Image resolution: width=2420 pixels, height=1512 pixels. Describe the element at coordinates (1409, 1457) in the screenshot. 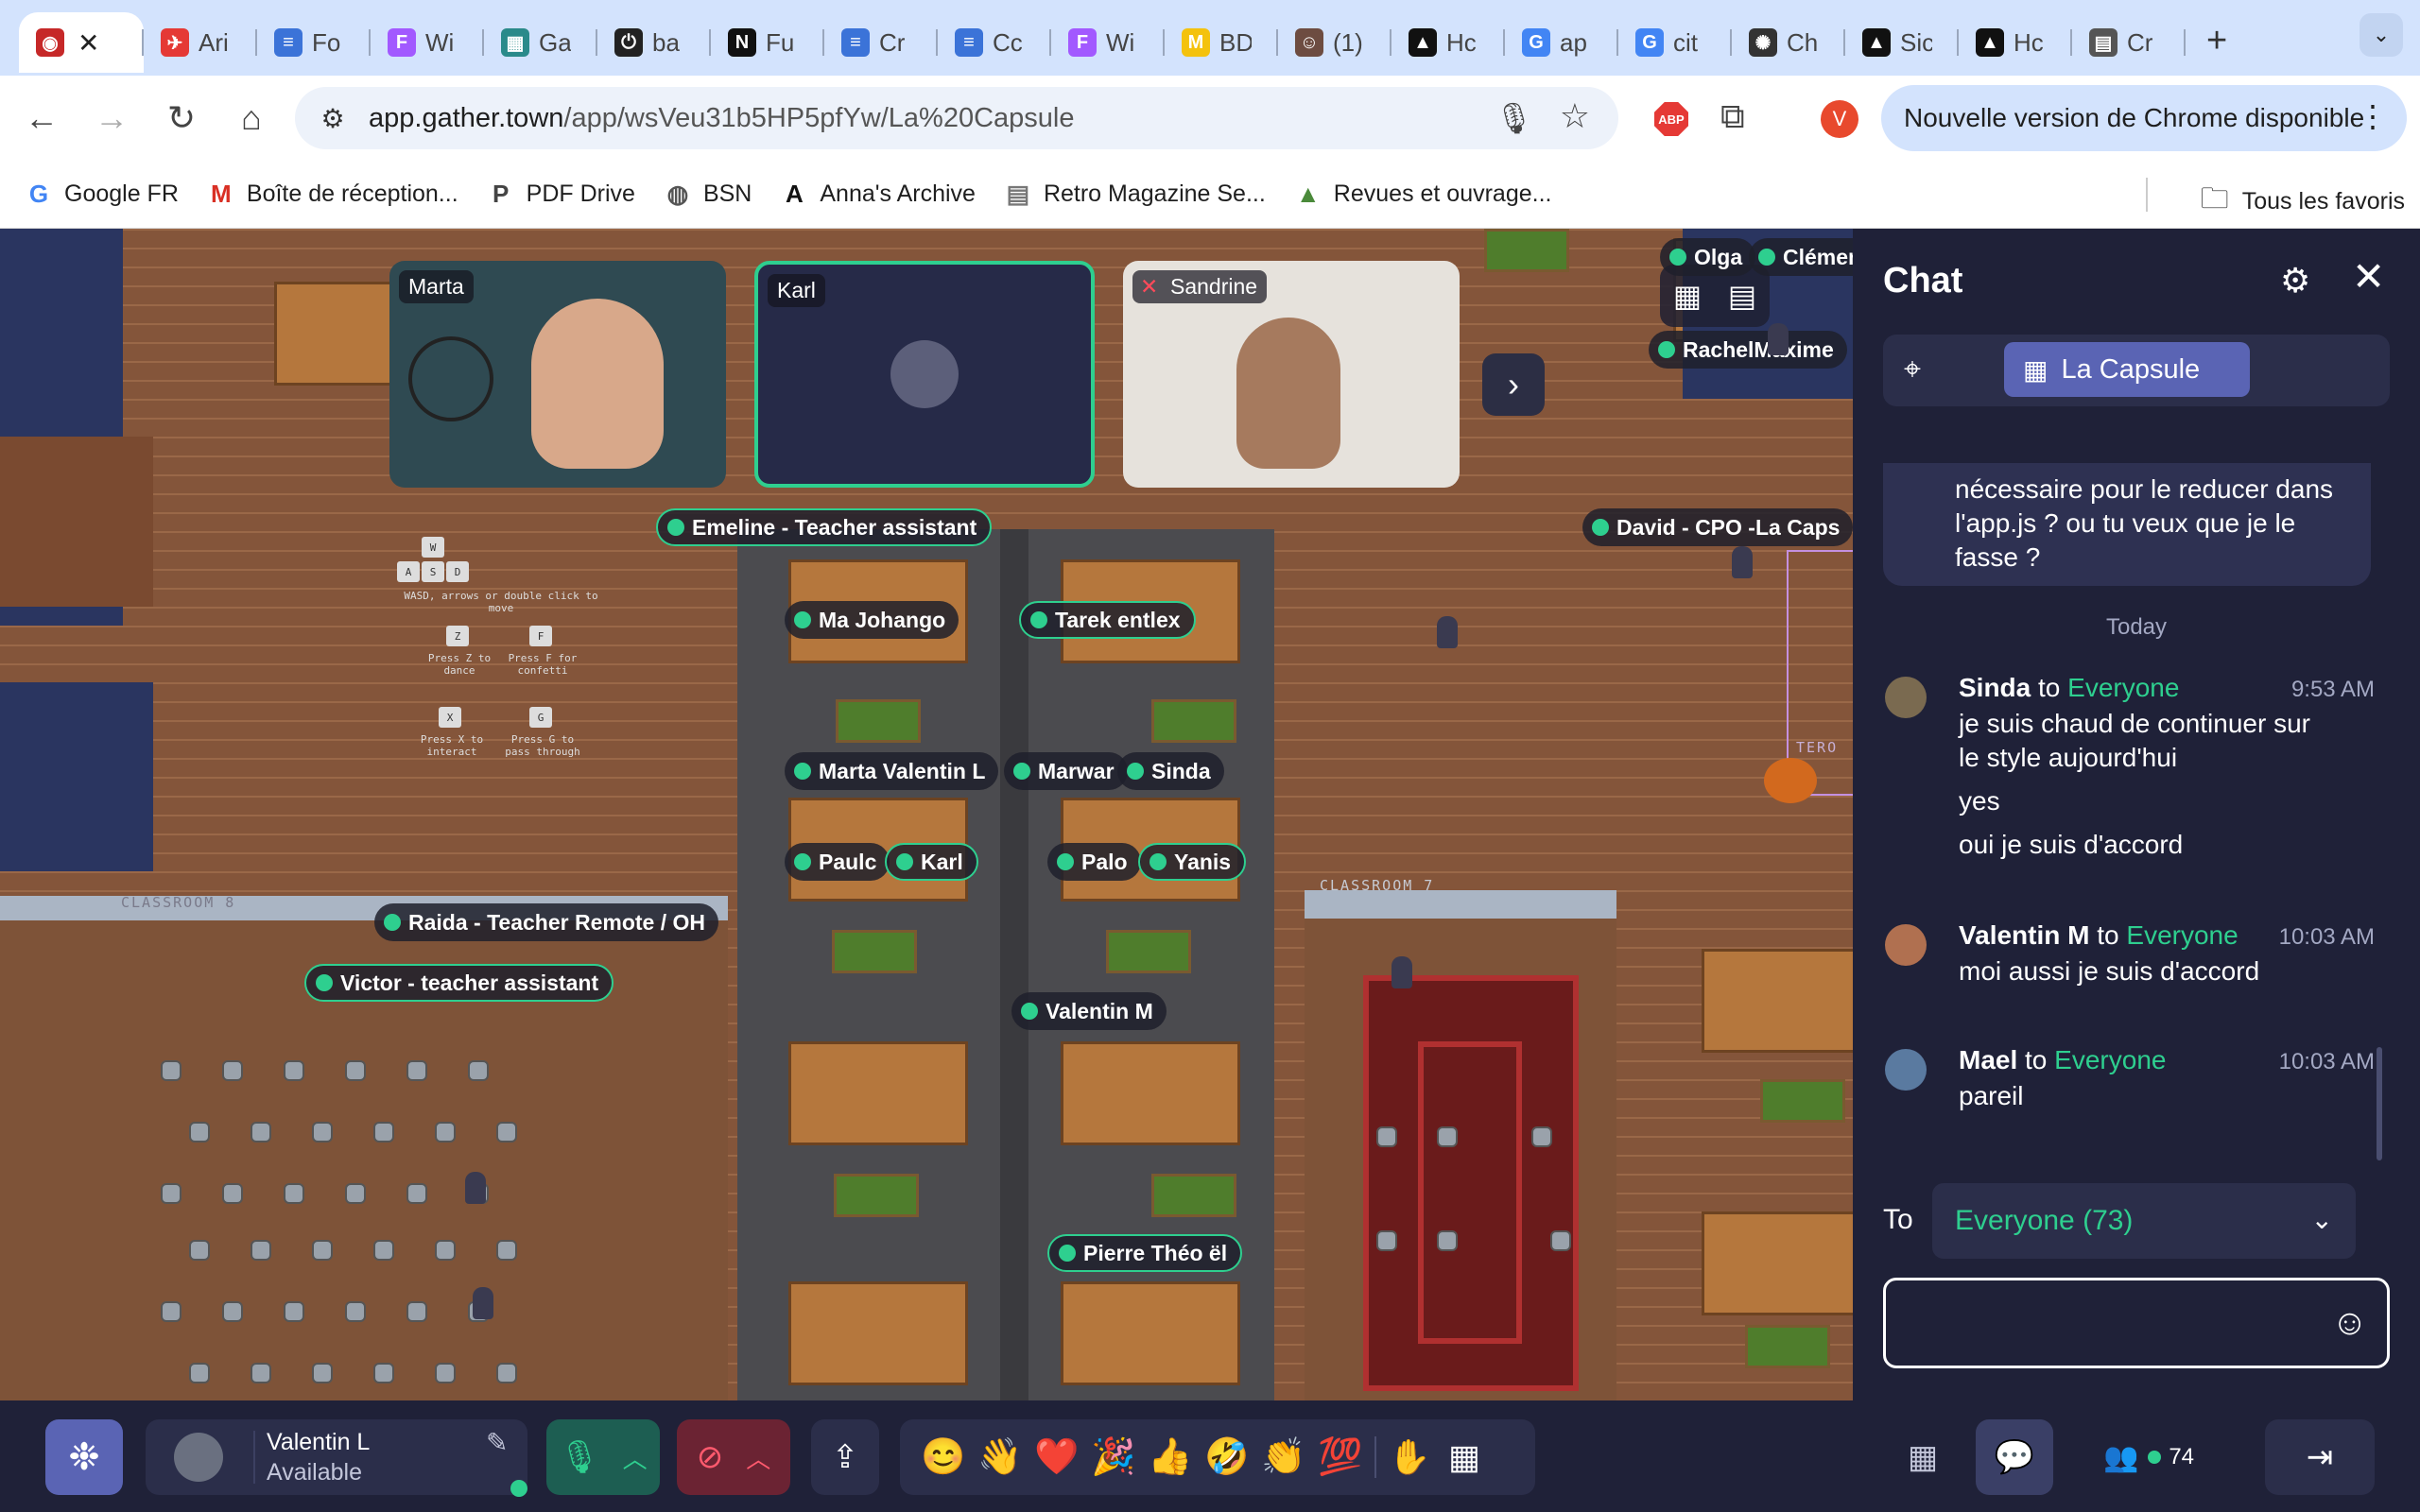

I see `raise-hand-icon: ✋` at that location.